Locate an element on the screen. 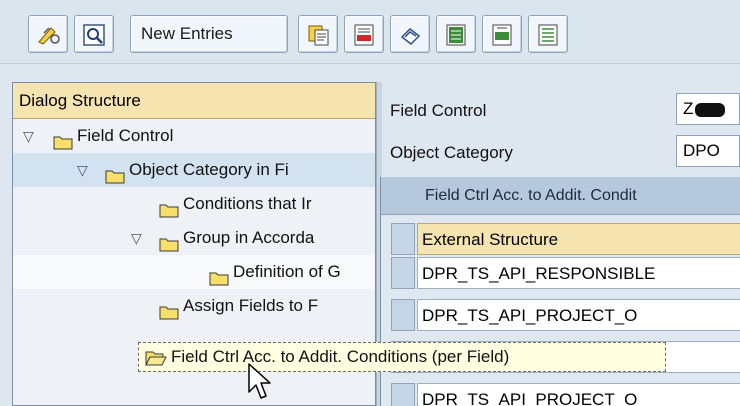 The height and width of the screenshot is (406, 740). tree-item-conditions: Conditions that Ir is located at coordinates (194, 204).